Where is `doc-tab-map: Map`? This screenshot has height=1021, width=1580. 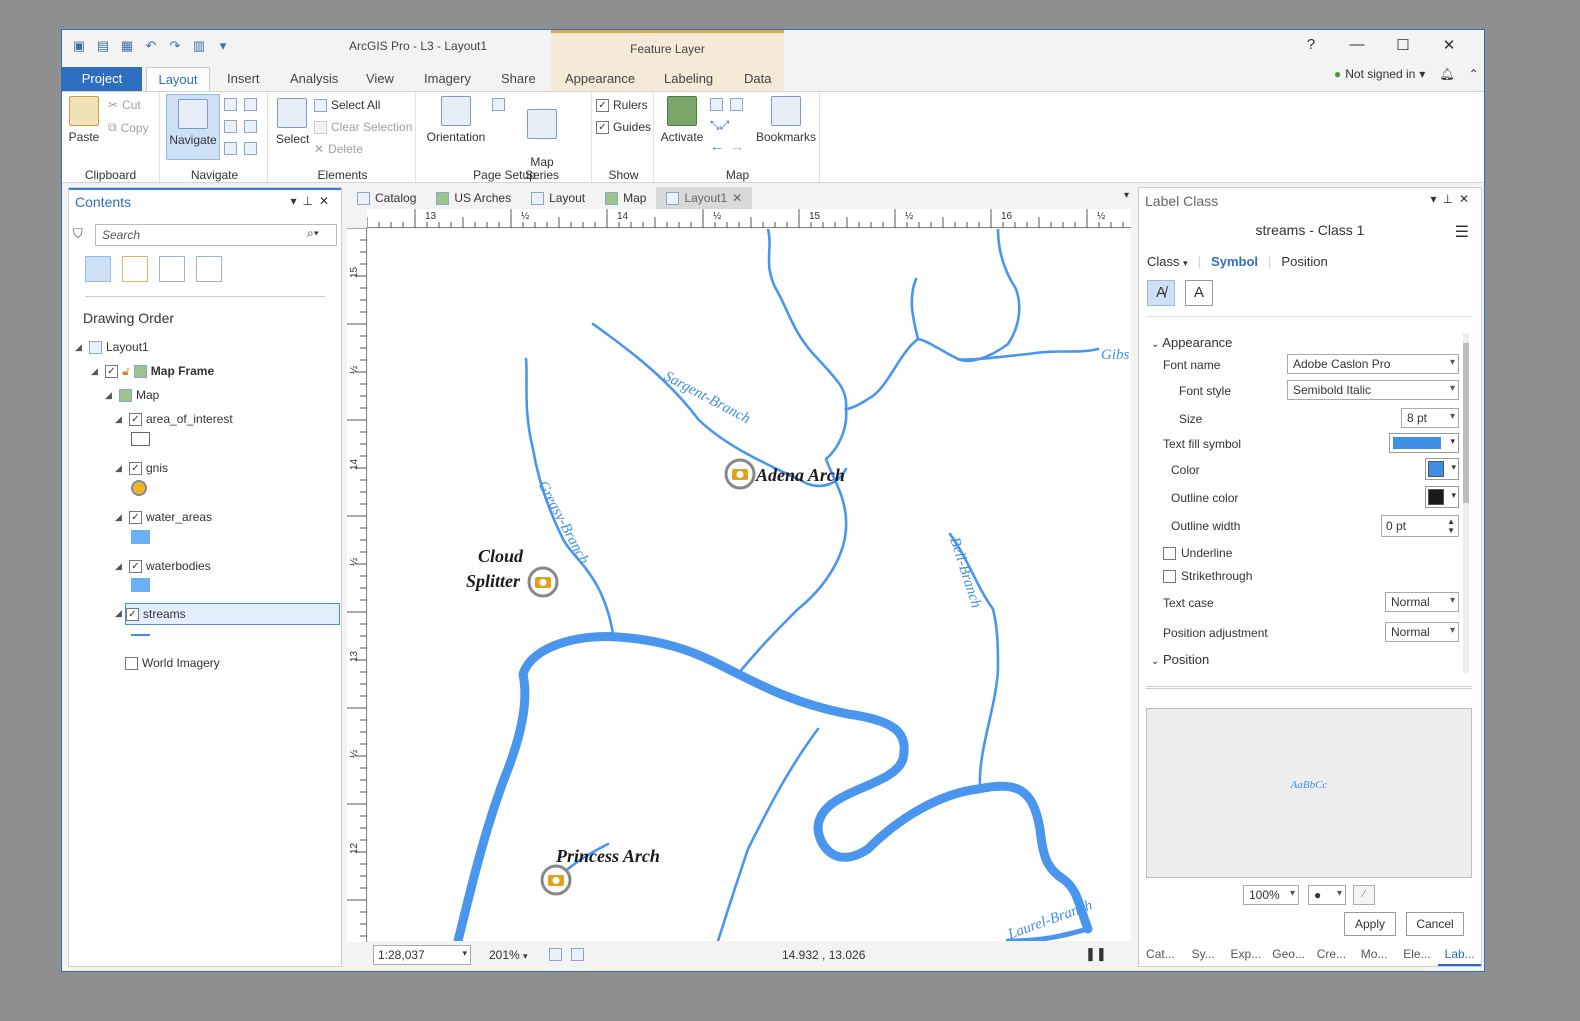 doc-tab-map: Map is located at coordinates (625, 198).